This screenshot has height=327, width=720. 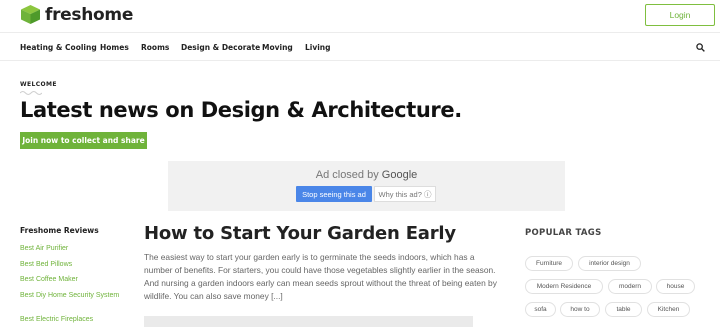 What do you see at coordinates (300, 233) in the screenshot?
I see `article-title: How to Start Your Garden Early` at bounding box center [300, 233].